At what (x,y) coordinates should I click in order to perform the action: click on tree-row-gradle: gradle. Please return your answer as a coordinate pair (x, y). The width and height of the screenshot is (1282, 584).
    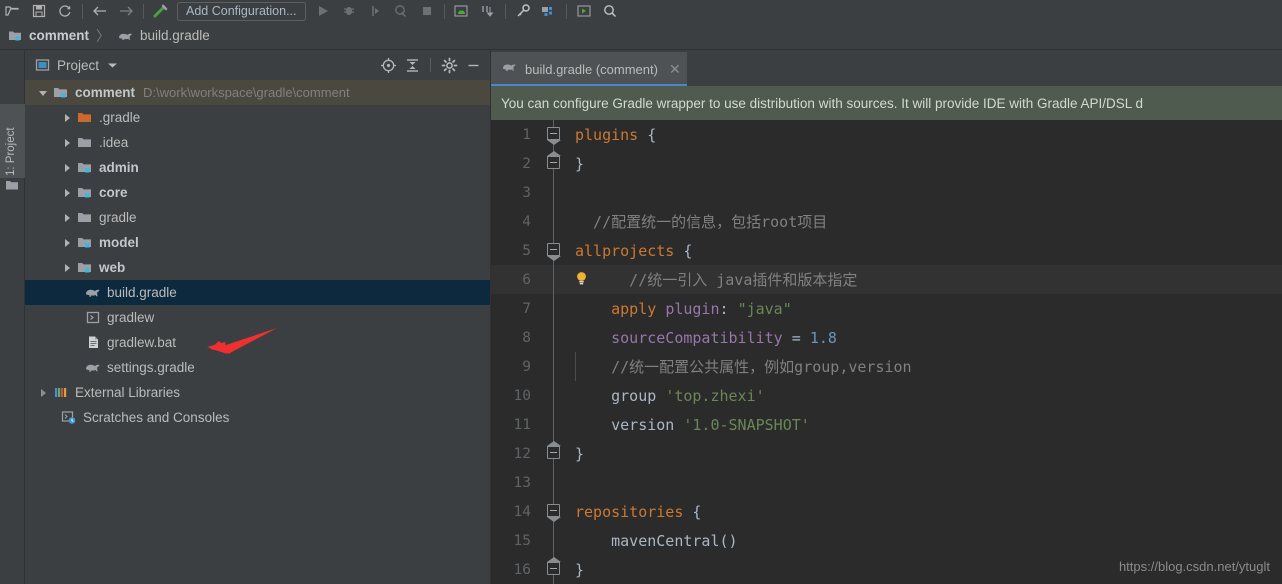
    Looking at the image, I should click on (257, 217).